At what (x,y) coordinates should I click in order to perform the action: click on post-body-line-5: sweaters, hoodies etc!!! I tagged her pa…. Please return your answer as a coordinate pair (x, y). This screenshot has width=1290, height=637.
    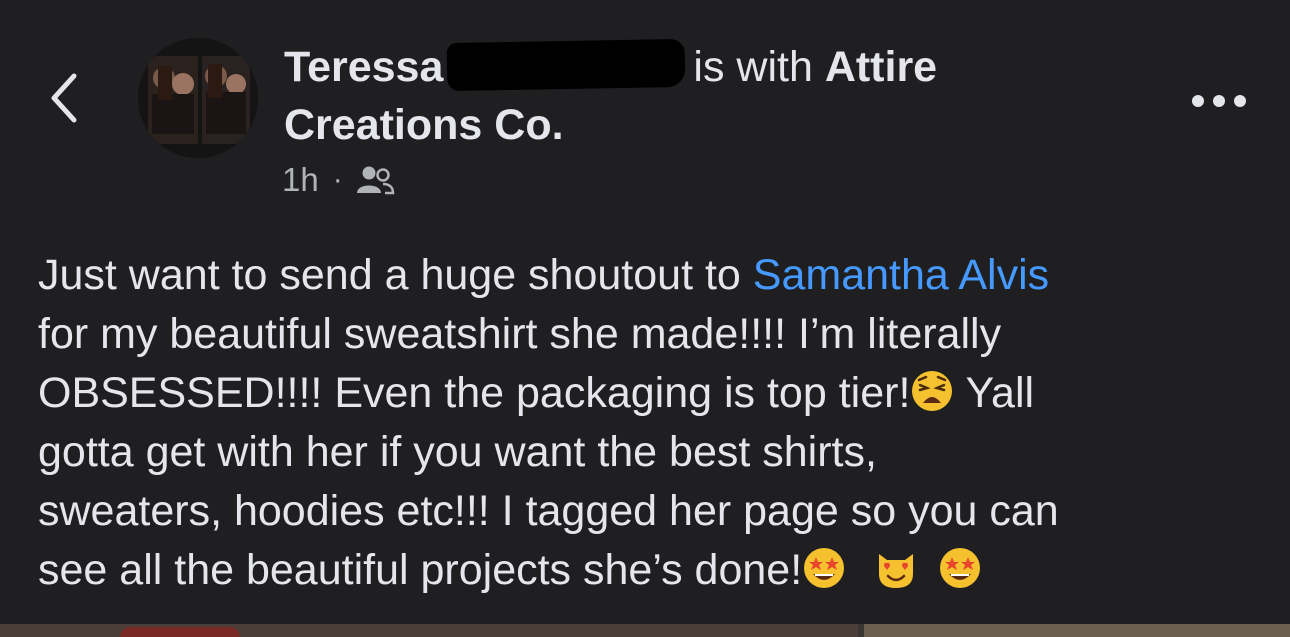
    Looking at the image, I should click on (548, 511).